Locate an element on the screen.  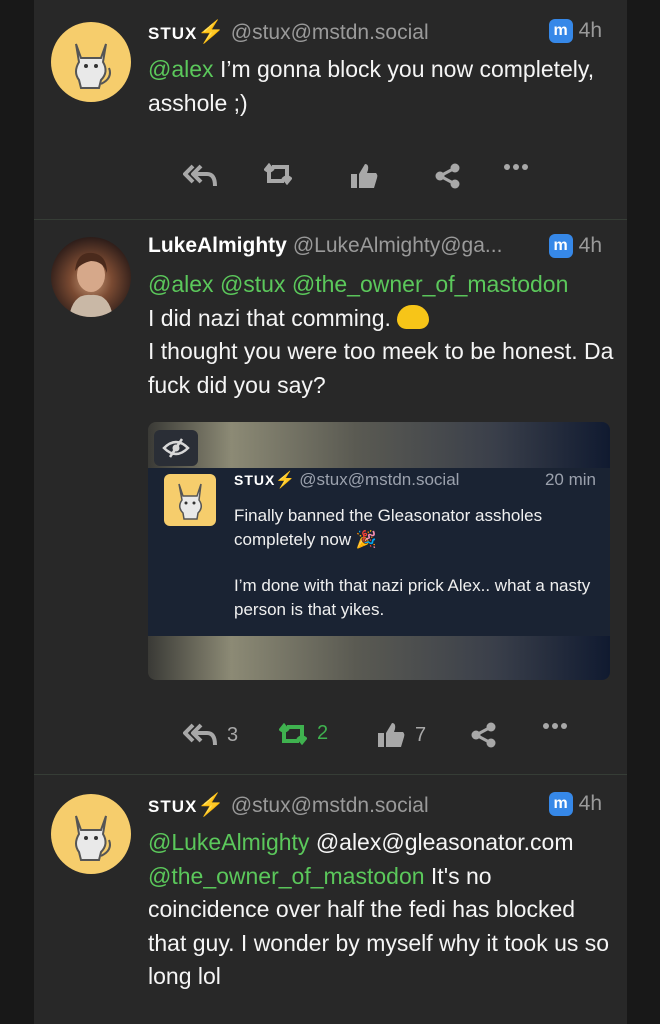
reply-count: 3 is located at coordinates (233, 734).